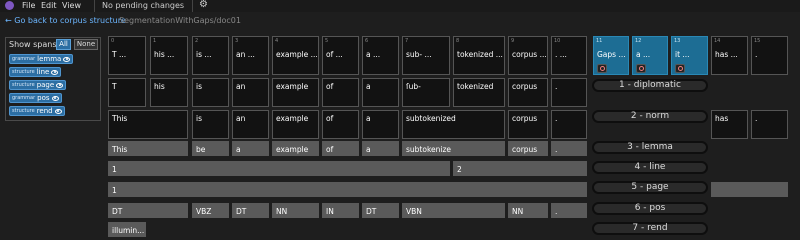 This screenshot has width=800, height=240. Describe the element at coordinates (148, 148) in the screenshot. I see `lemma-cell: This` at that location.